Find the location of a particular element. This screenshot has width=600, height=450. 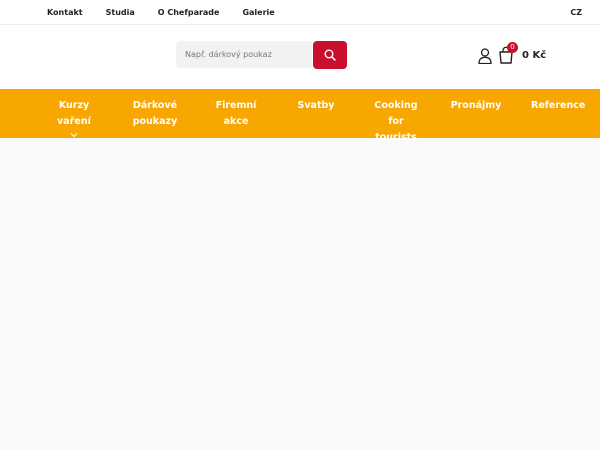

cart-total: 0 Kč is located at coordinates (534, 55).